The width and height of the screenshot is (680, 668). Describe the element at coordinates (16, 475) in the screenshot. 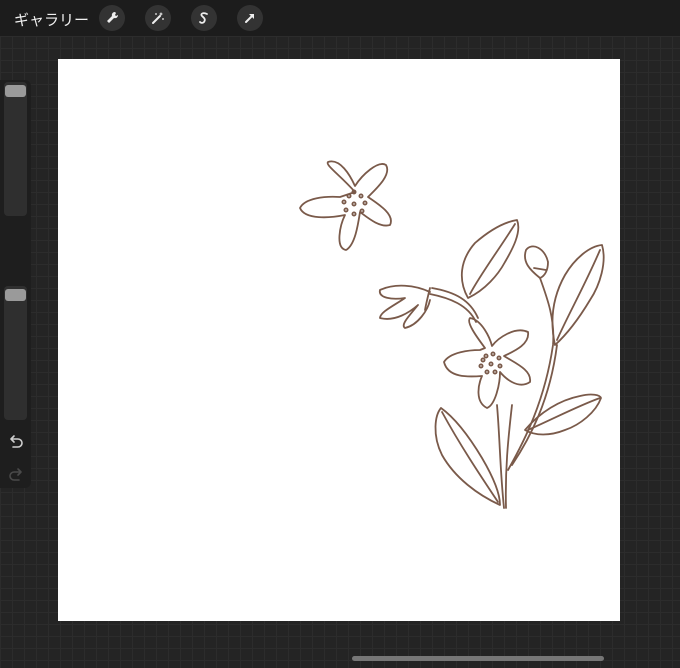

I see `redo-icon` at that location.